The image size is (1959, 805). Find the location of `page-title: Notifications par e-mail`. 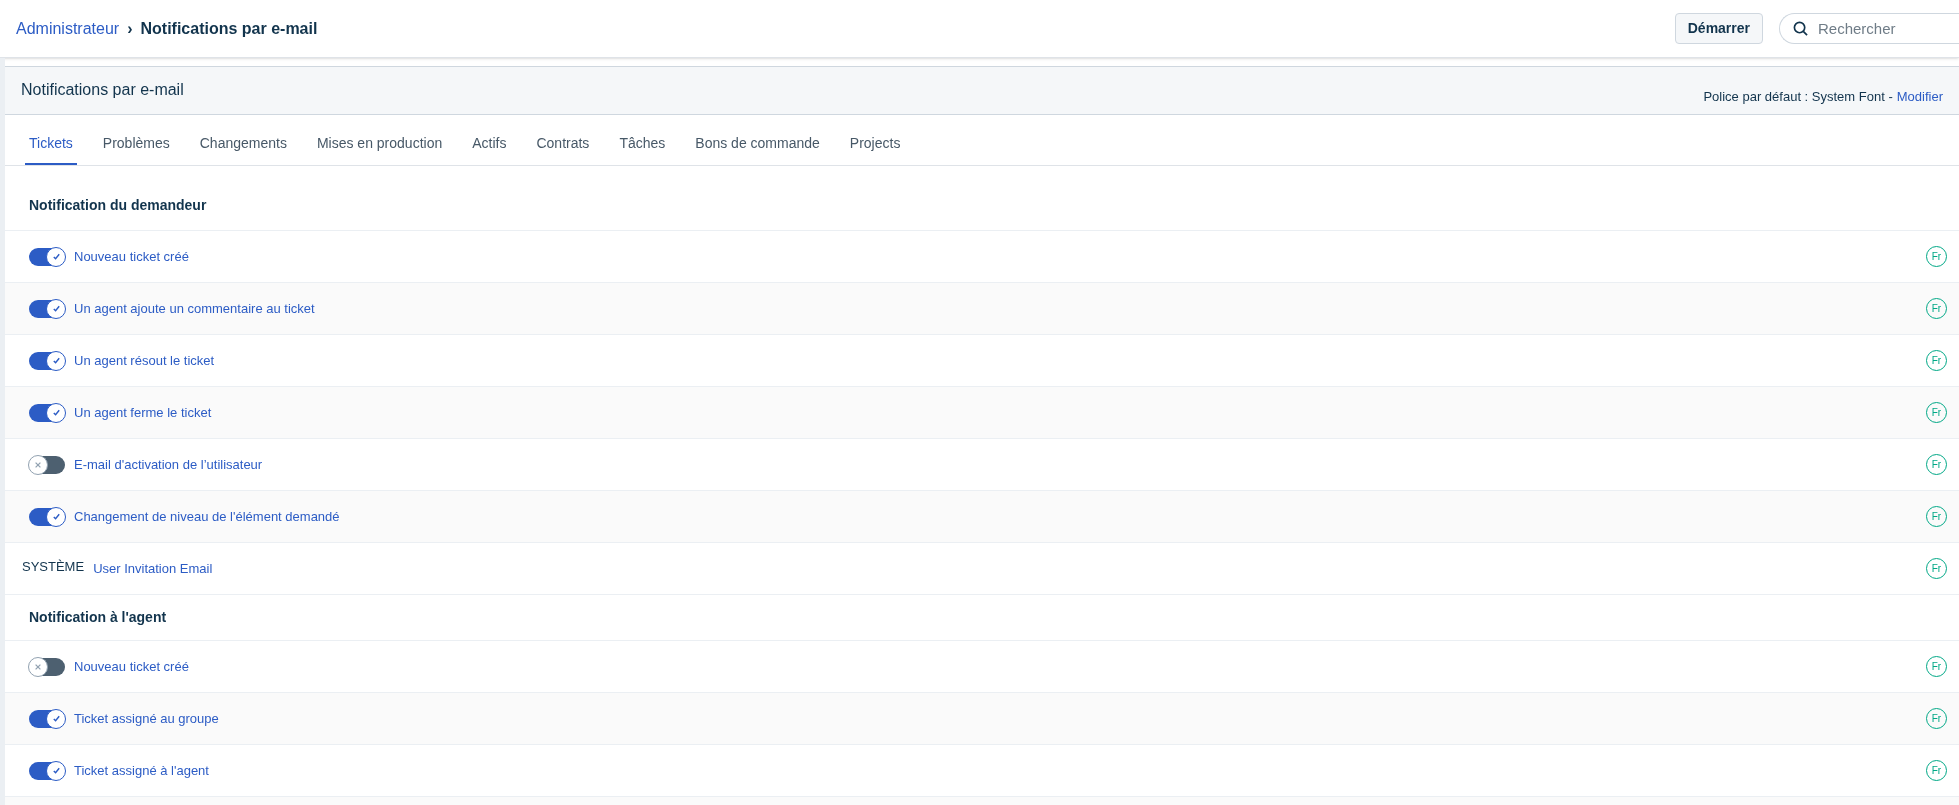

page-title: Notifications par e-mail is located at coordinates (229, 28).